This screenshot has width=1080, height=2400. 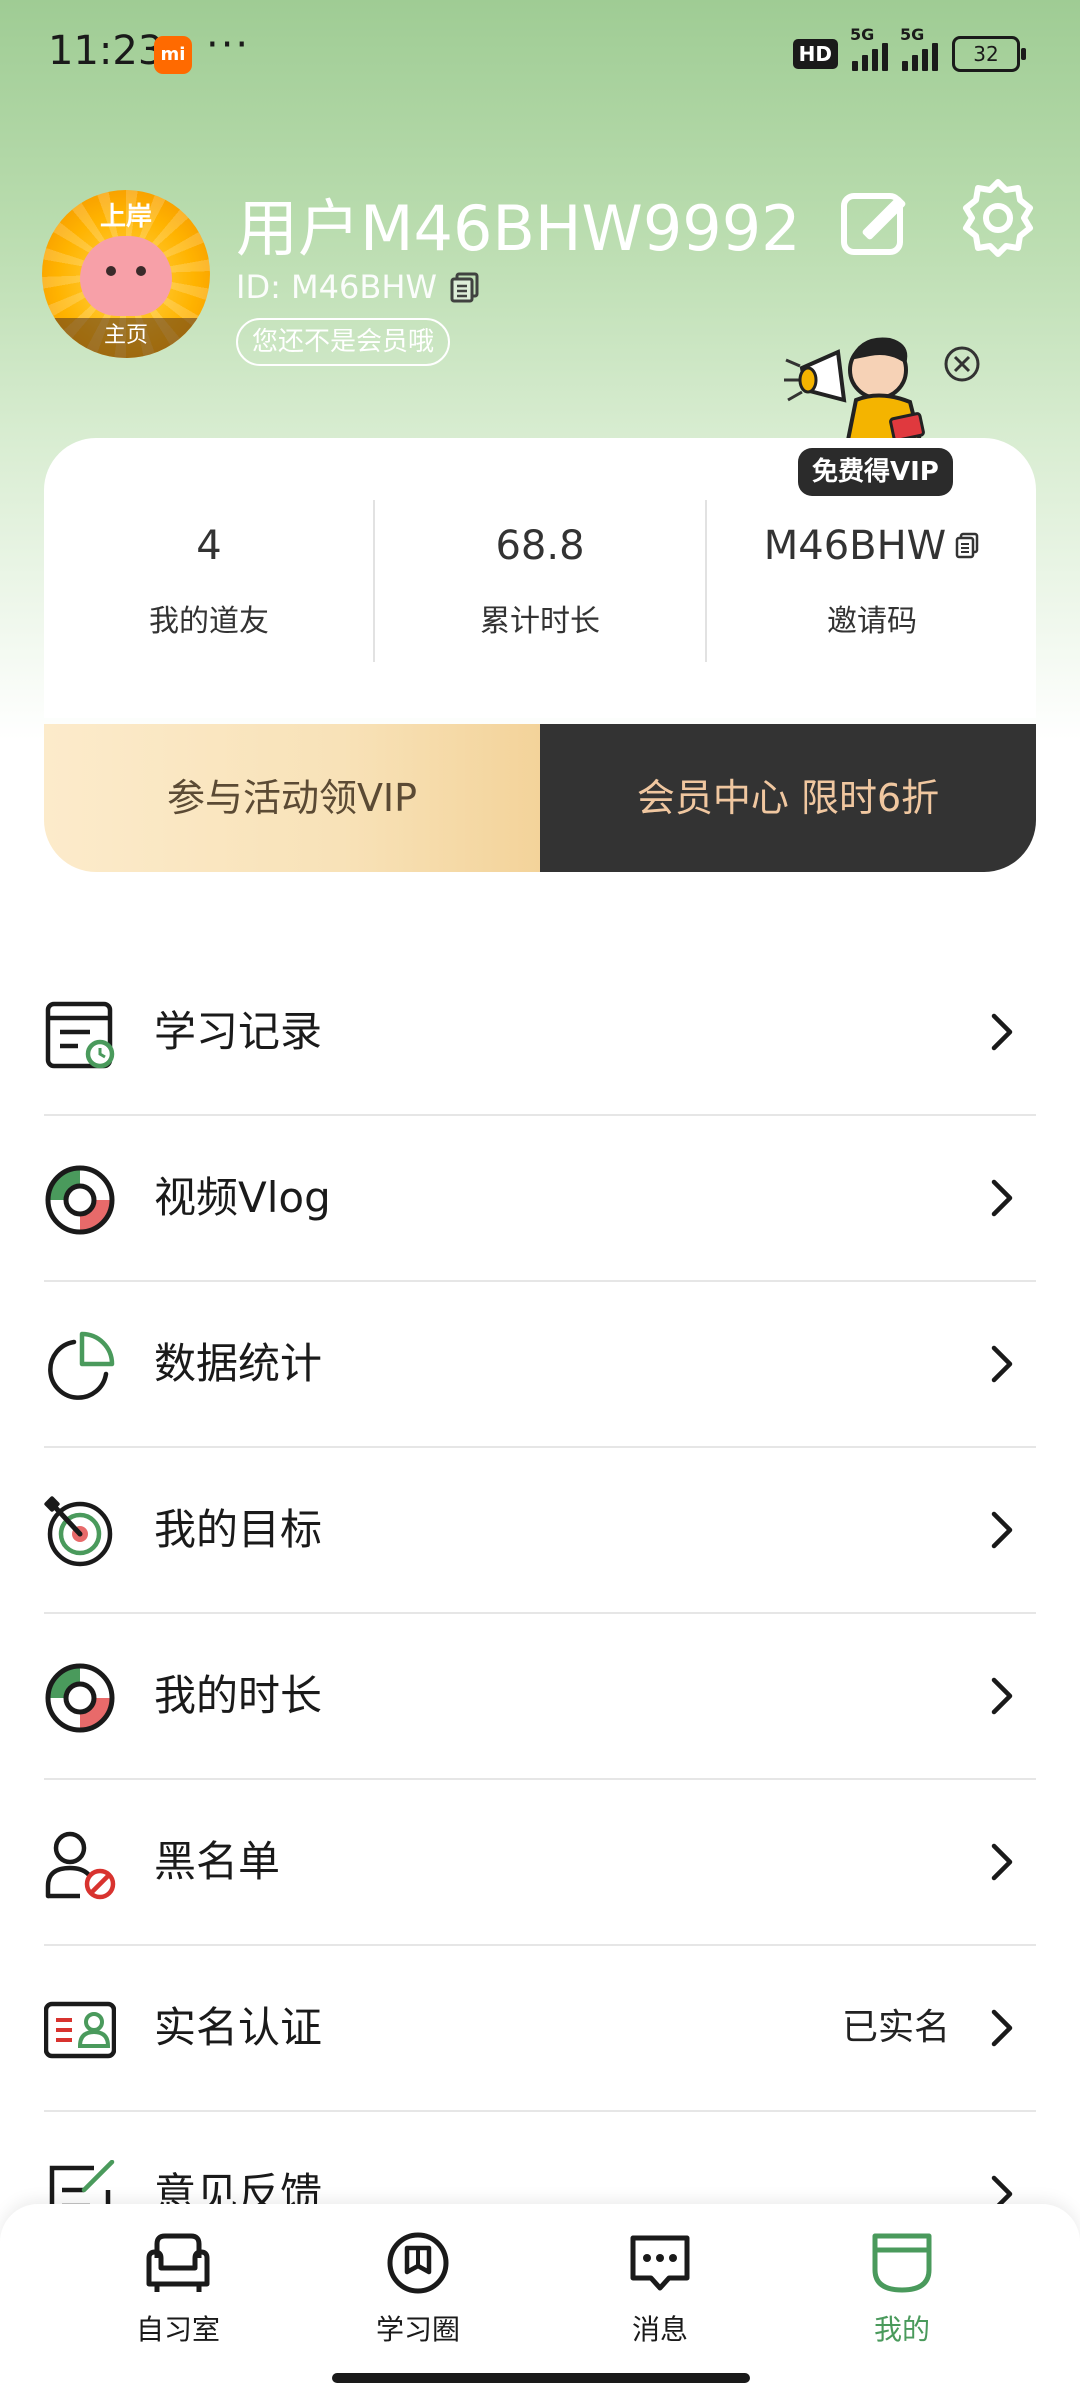 What do you see at coordinates (872, 578) in the screenshot?
I see `invite-code-stat: M46BHW 邀请码` at bounding box center [872, 578].